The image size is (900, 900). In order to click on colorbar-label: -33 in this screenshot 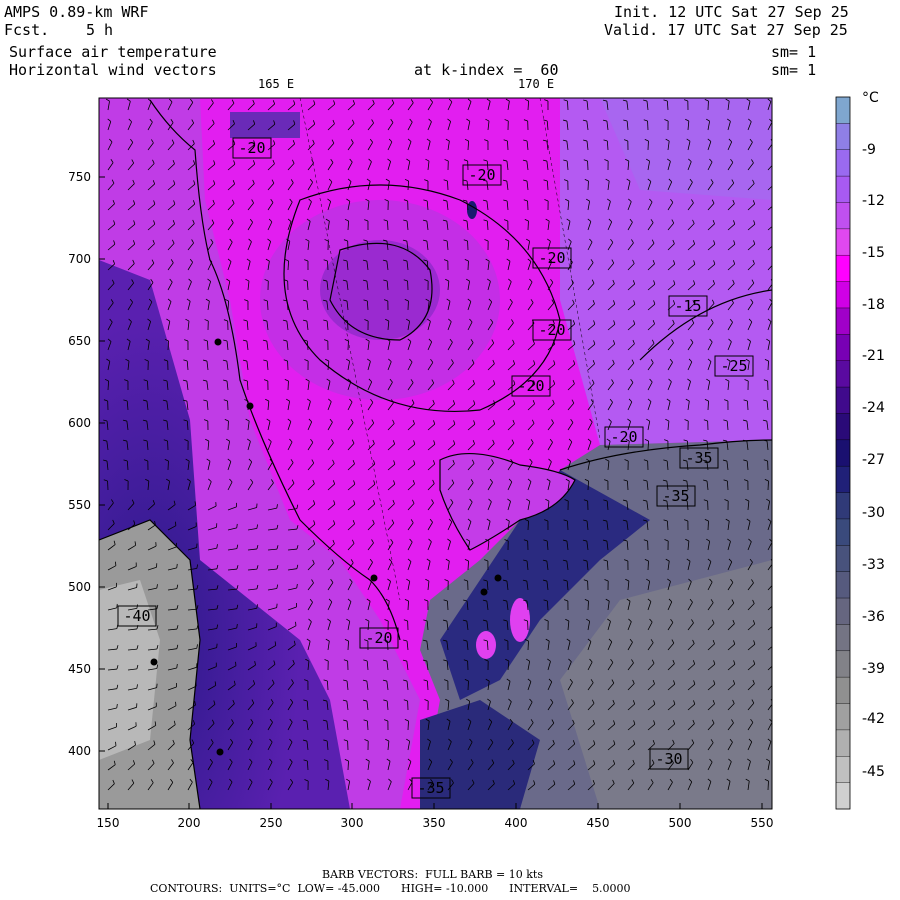, I will do `click(873, 565)`.